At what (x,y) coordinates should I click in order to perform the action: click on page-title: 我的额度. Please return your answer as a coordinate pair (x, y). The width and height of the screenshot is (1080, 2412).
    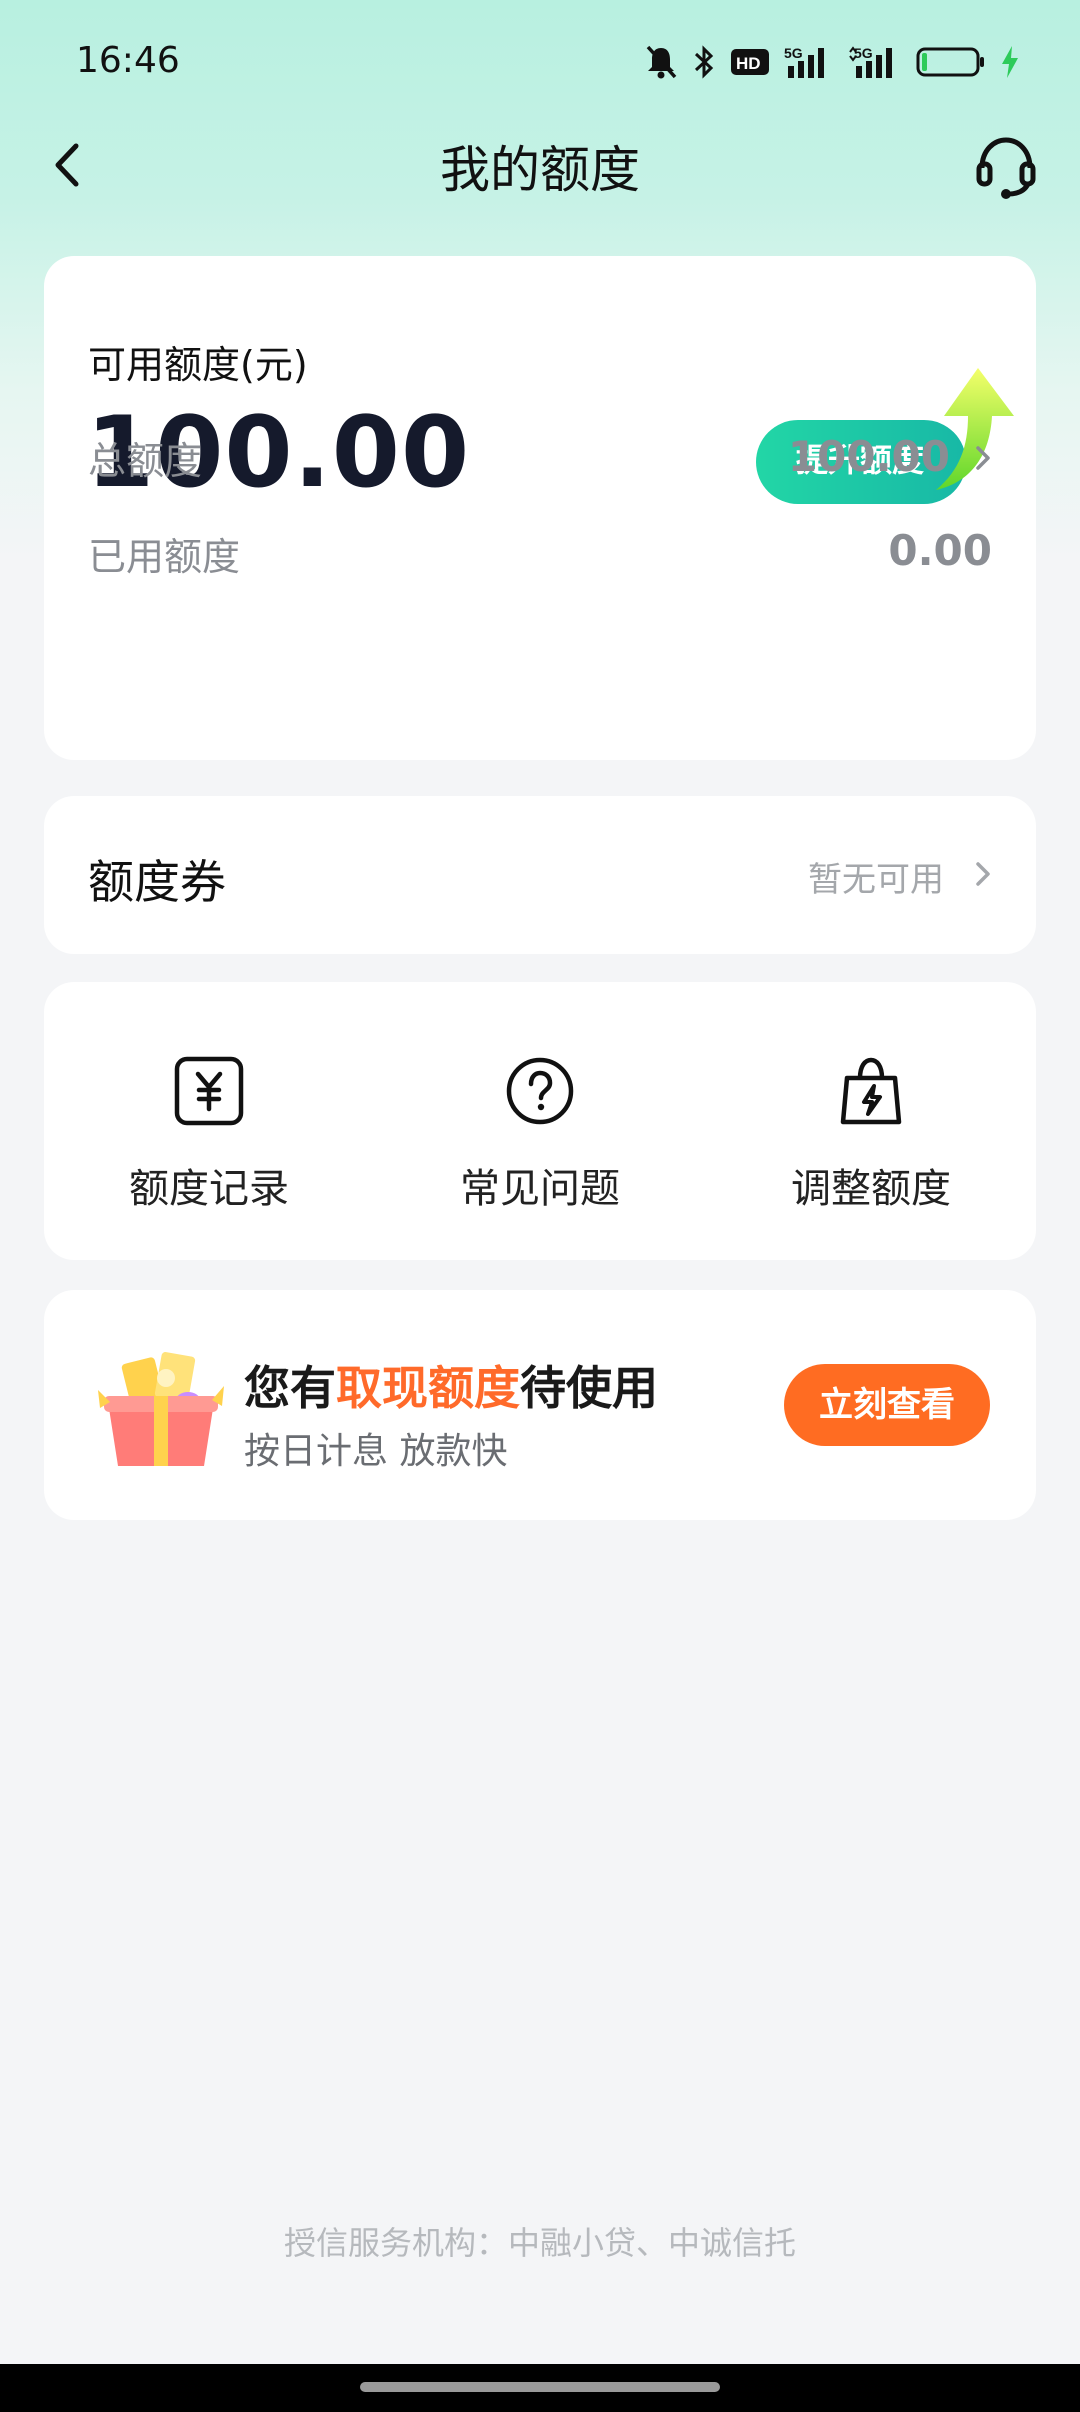
    Looking at the image, I should click on (540, 170).